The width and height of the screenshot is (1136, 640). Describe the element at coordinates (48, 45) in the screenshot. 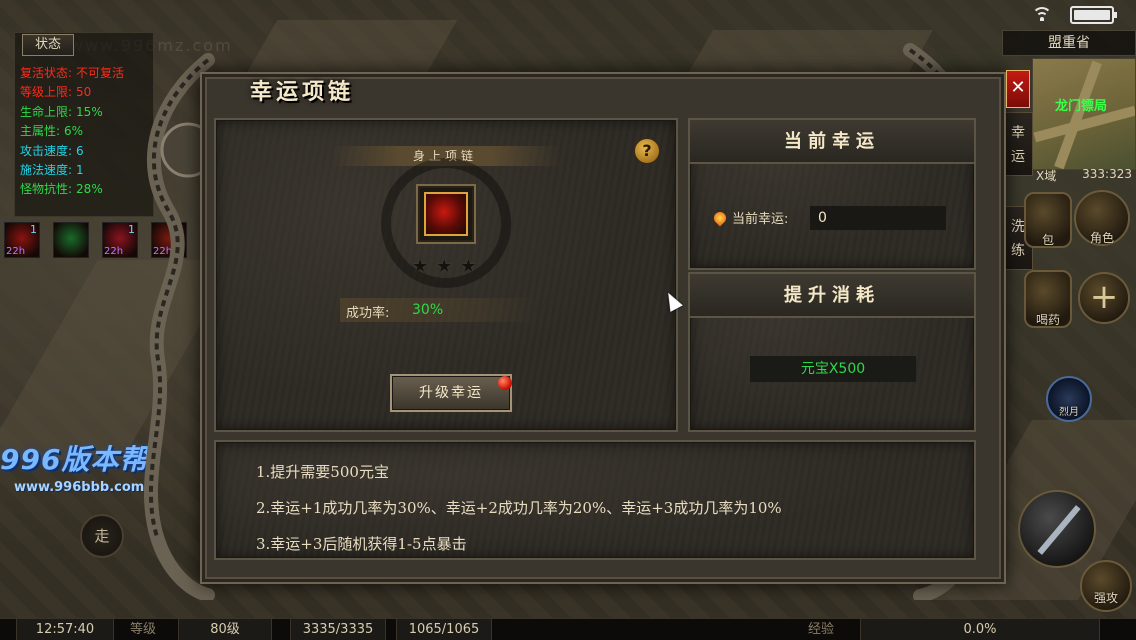

I see `status-tab: 状态` at that location.